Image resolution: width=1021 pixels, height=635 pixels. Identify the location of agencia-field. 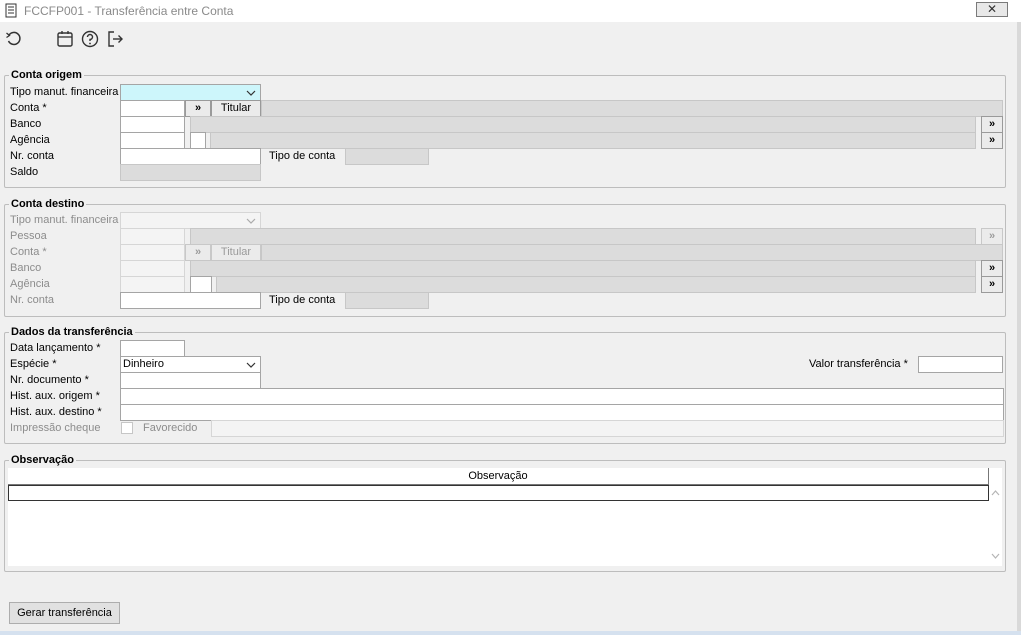
(152, 140).